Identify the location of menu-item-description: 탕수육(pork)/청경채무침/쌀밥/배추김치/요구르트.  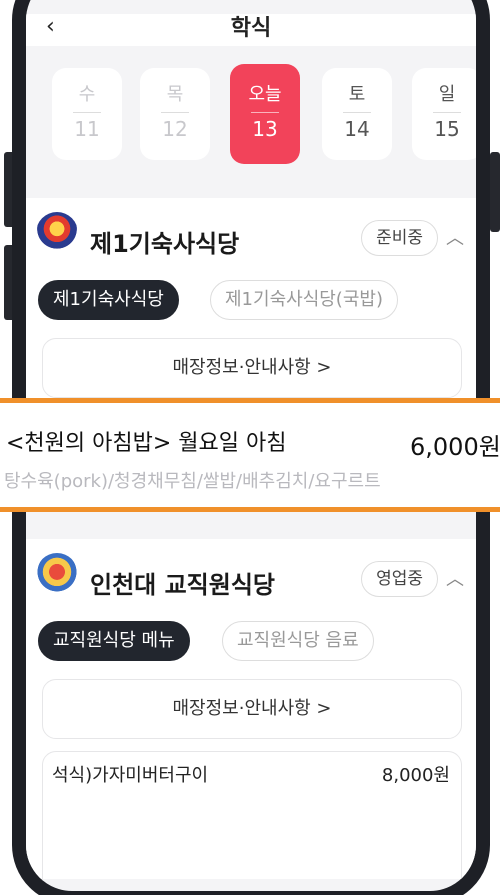
(192, 481).